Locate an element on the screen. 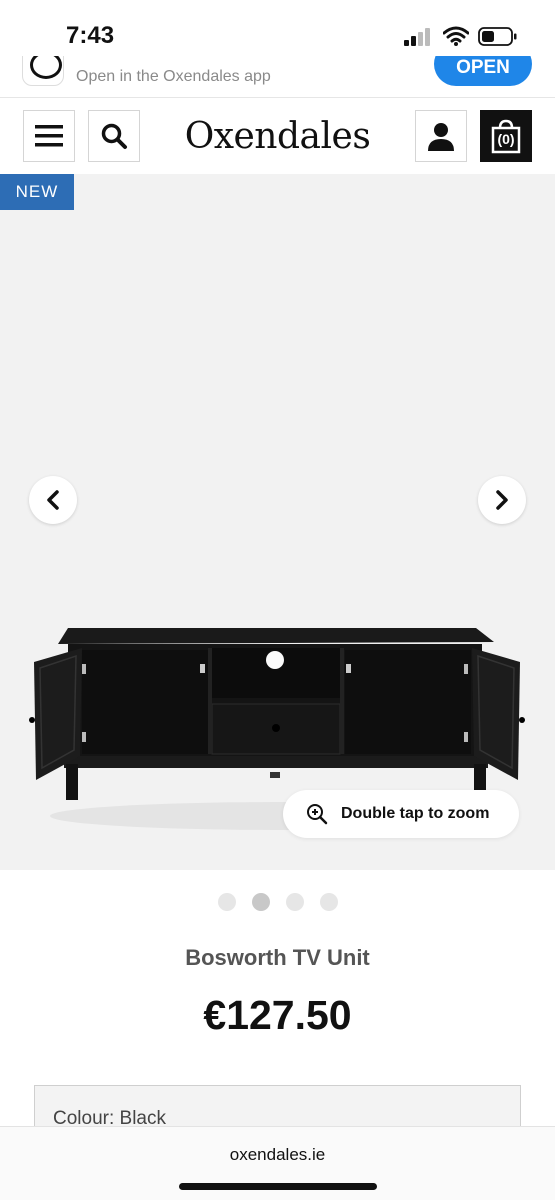 The image size is (555, 1200). app-logo-icon is located at coordinates (43, 71).